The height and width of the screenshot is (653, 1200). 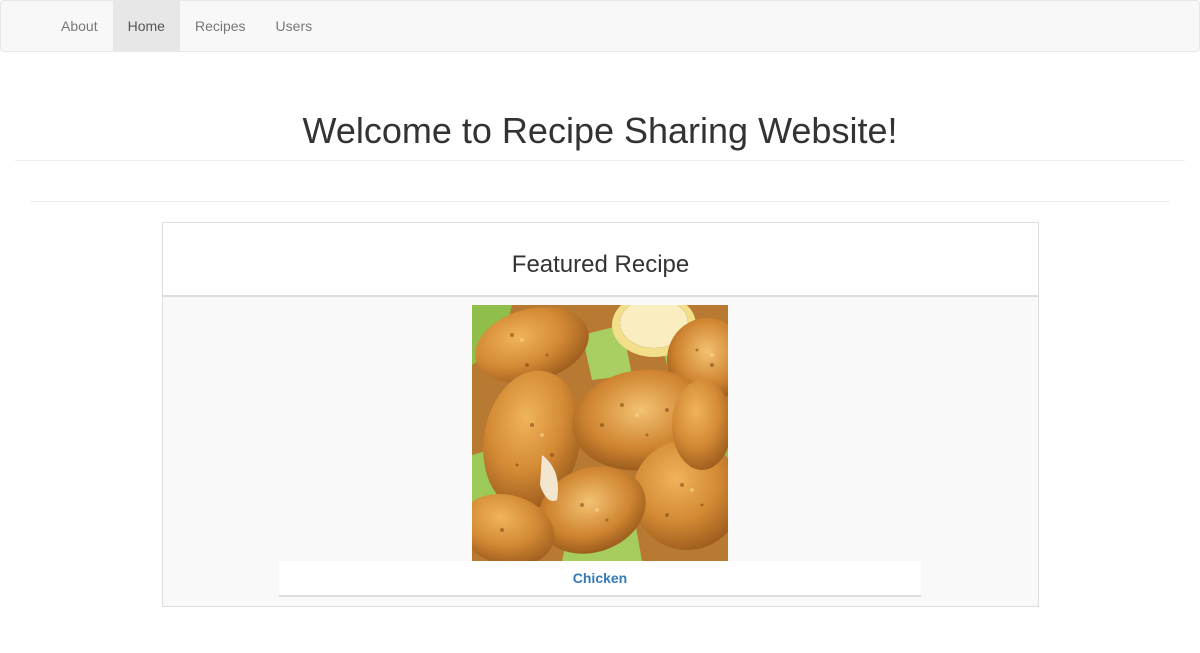 I want to click on recipe-name-link: Chicken, so click(x=600, y=578).